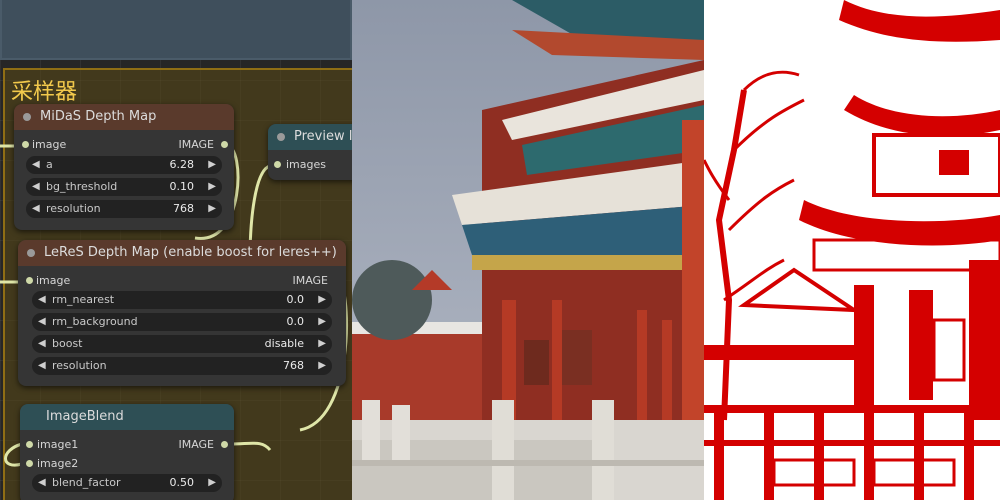  What do you see at coordinates (85, 416) in the screenshot?
I see `blend-node-title: ImageBlend` at bounding box center [85, 416].